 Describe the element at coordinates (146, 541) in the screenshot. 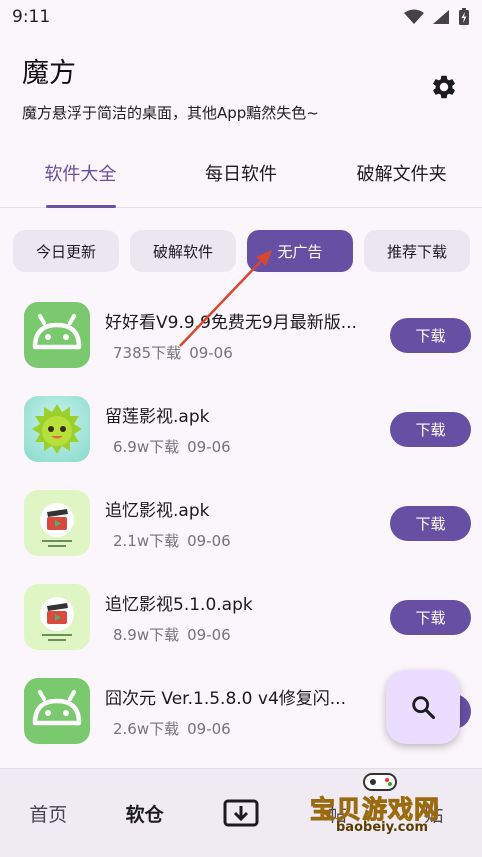

I see `download-count: 2.1w下载` at that location.